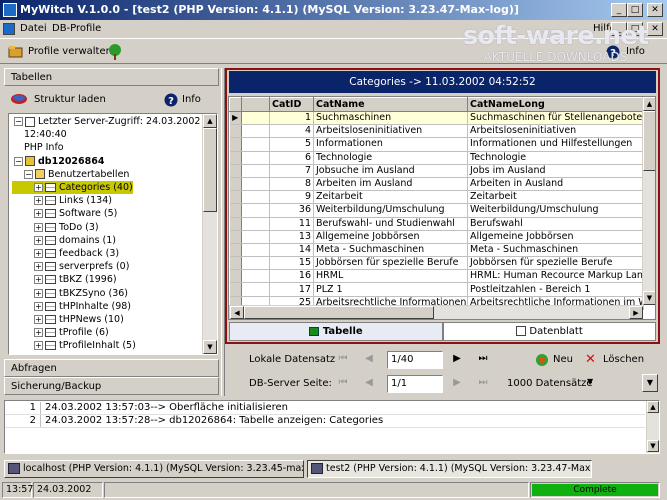  What do you see at coordinates (291, 144) in the screenshot?
I see `cell-catid: 5` at bounding box center [291, 144].